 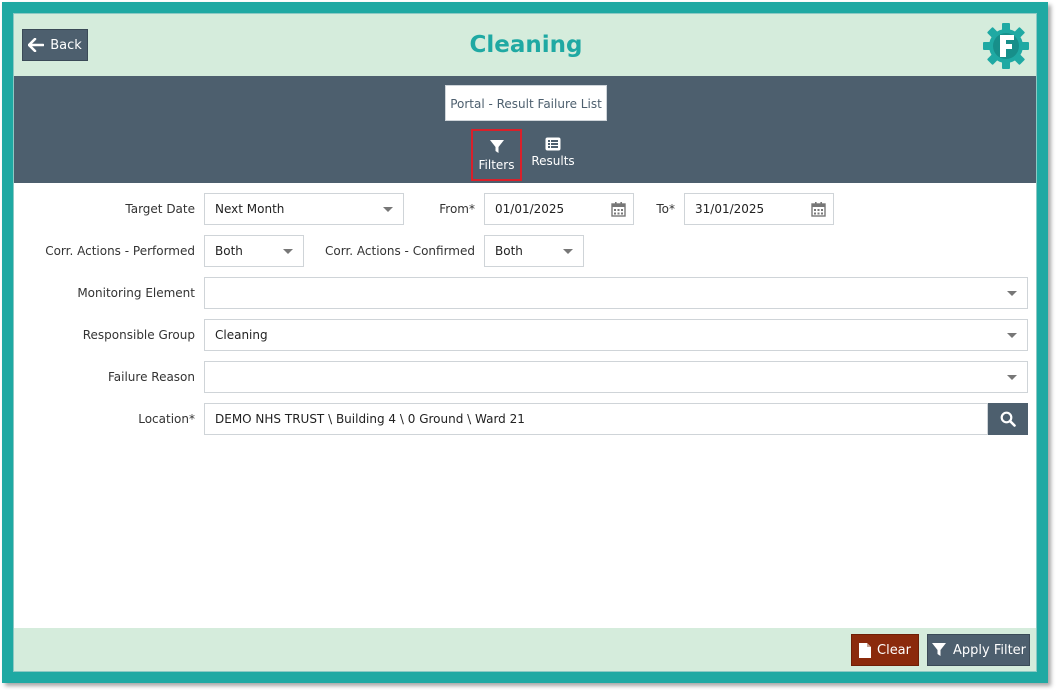 What do you see at coordinates (989, 650) in the screenshot?
I see `apply-filter-label: Apply Filter` at bounding box center [989, 650].